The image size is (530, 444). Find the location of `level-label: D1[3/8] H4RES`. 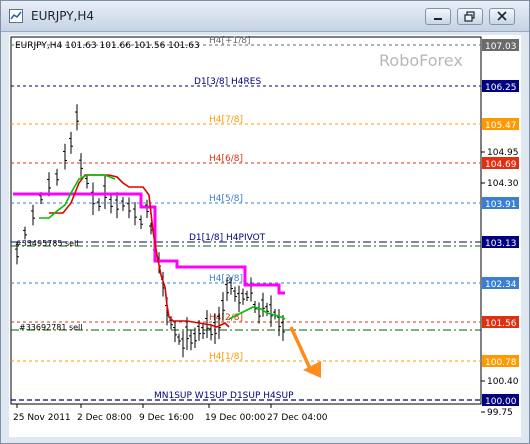

level-label: D1[3/8] H4RES is located at coordinates (227, 82).